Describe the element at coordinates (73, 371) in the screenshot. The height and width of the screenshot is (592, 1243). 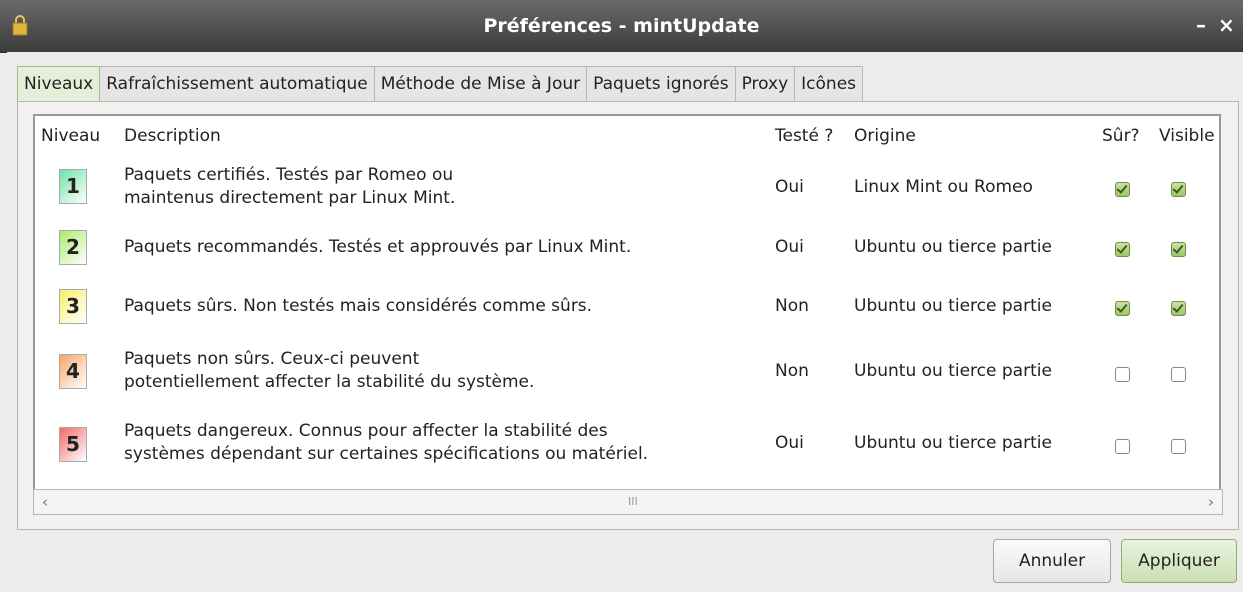
I see `level-badge: 4` at that location.